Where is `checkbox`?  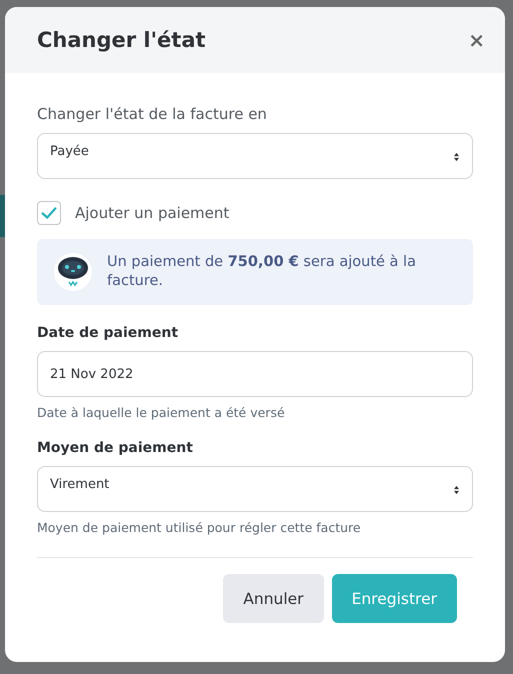
checkbox is located at coordinates (49, 213).